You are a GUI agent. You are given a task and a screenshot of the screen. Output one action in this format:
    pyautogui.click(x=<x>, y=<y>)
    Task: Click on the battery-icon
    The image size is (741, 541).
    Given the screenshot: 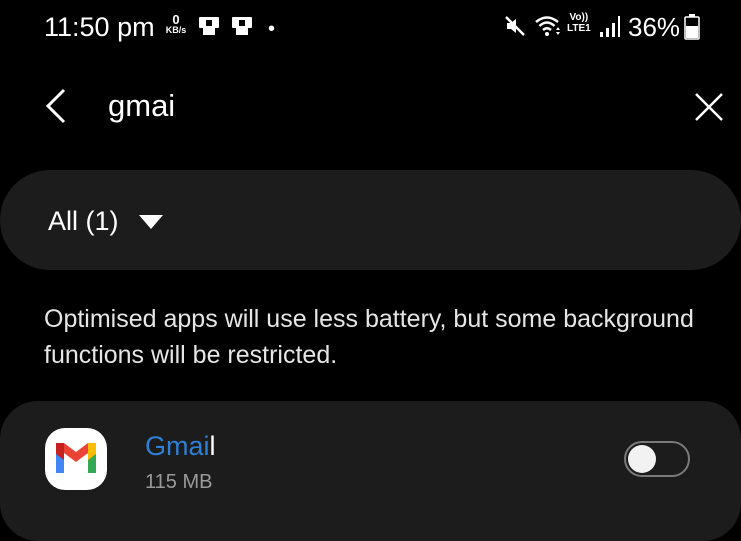 What is the action you would take?
    pyautogui.click(x=692, y=27)
    